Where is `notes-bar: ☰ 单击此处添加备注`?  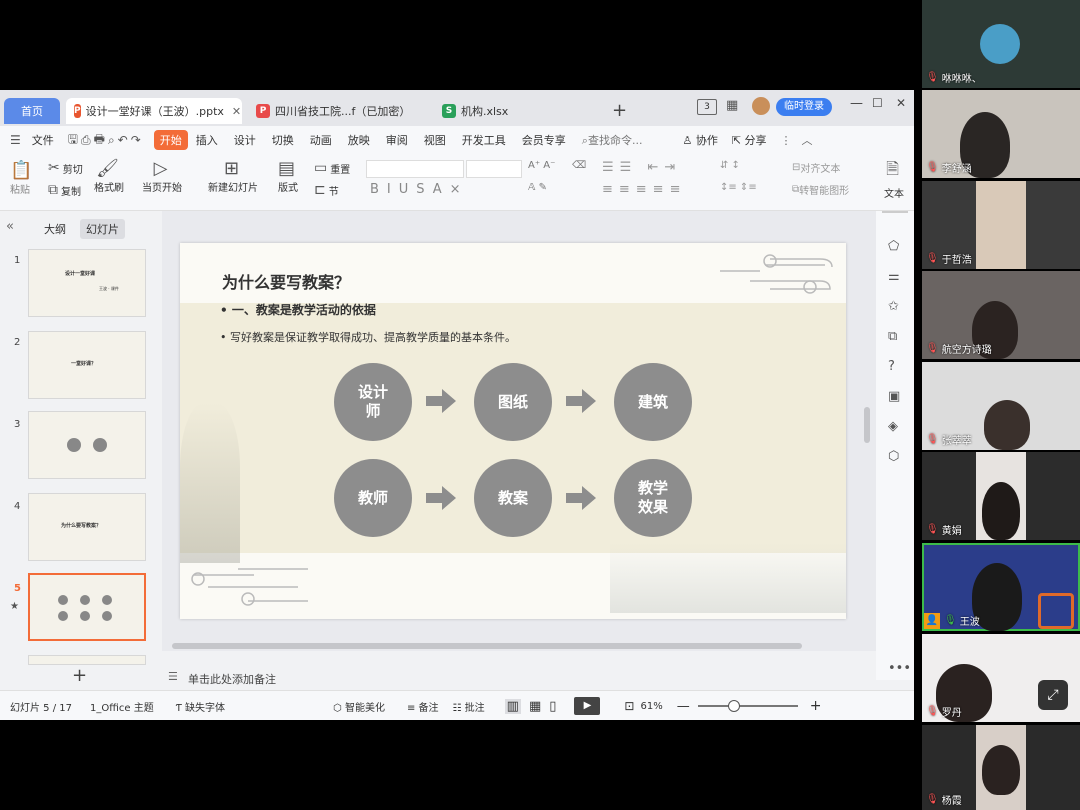
notes-bar: ☰ 单击此处添加备注 is located at coordinates (519, 677).